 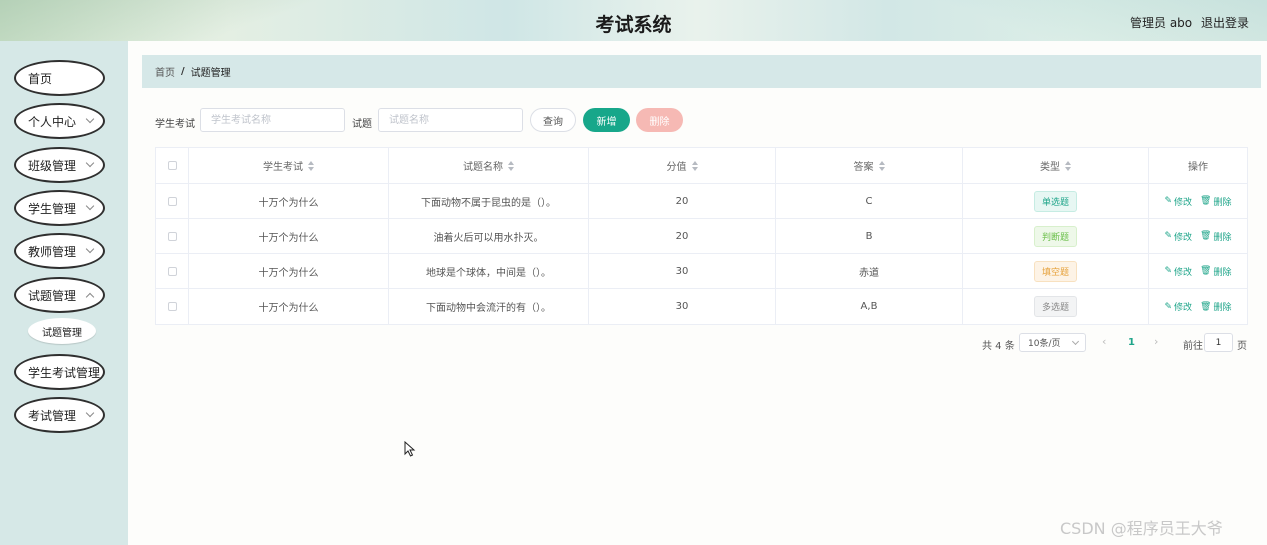 What do you see at coordinates (1052, 342) in the screenshot?
I see `page-size-select: 10条/页` at bounding box center [1052, 342].